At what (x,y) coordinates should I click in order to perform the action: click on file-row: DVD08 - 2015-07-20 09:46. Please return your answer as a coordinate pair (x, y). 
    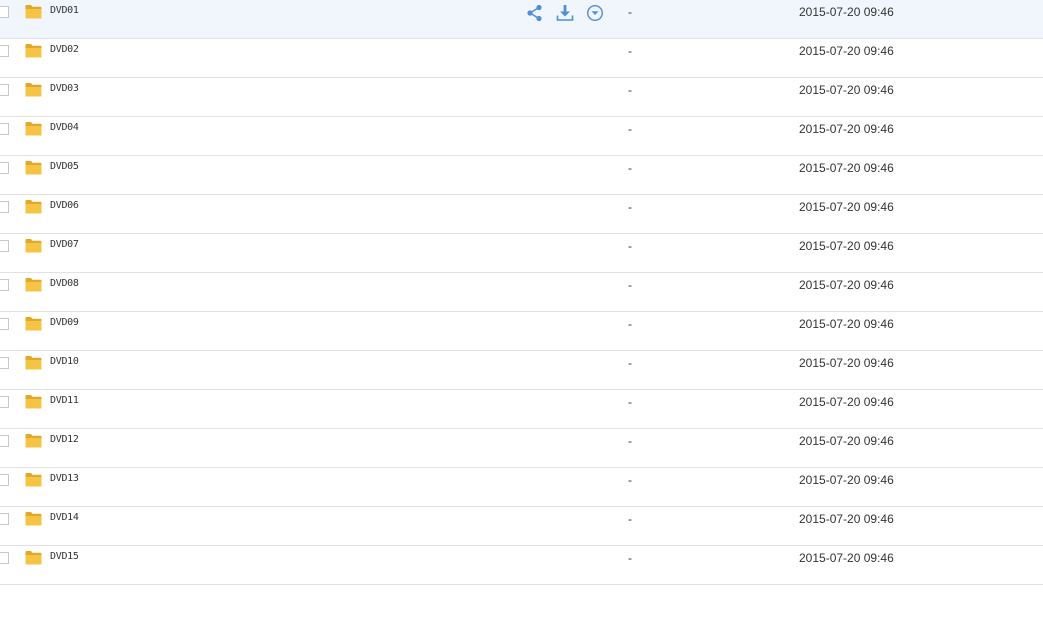
    Looking at the image, I should click on (521, 292).